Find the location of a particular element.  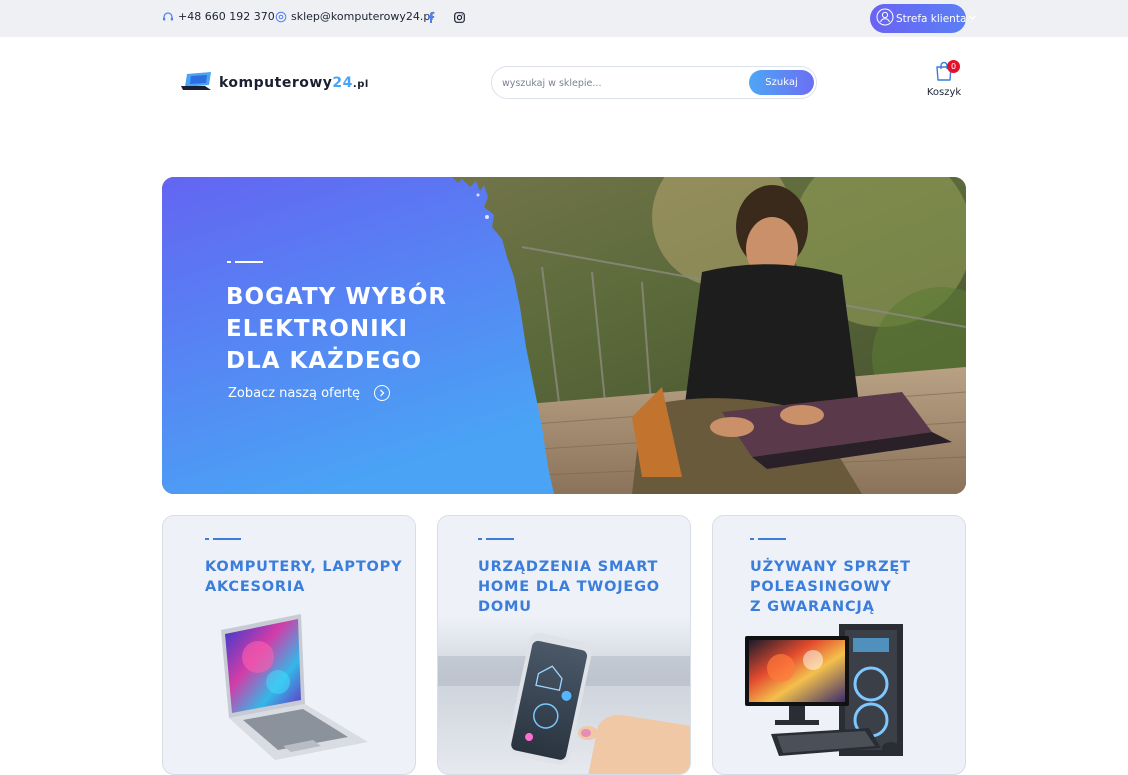

instagram-icon is located at coordinates (459, 17).